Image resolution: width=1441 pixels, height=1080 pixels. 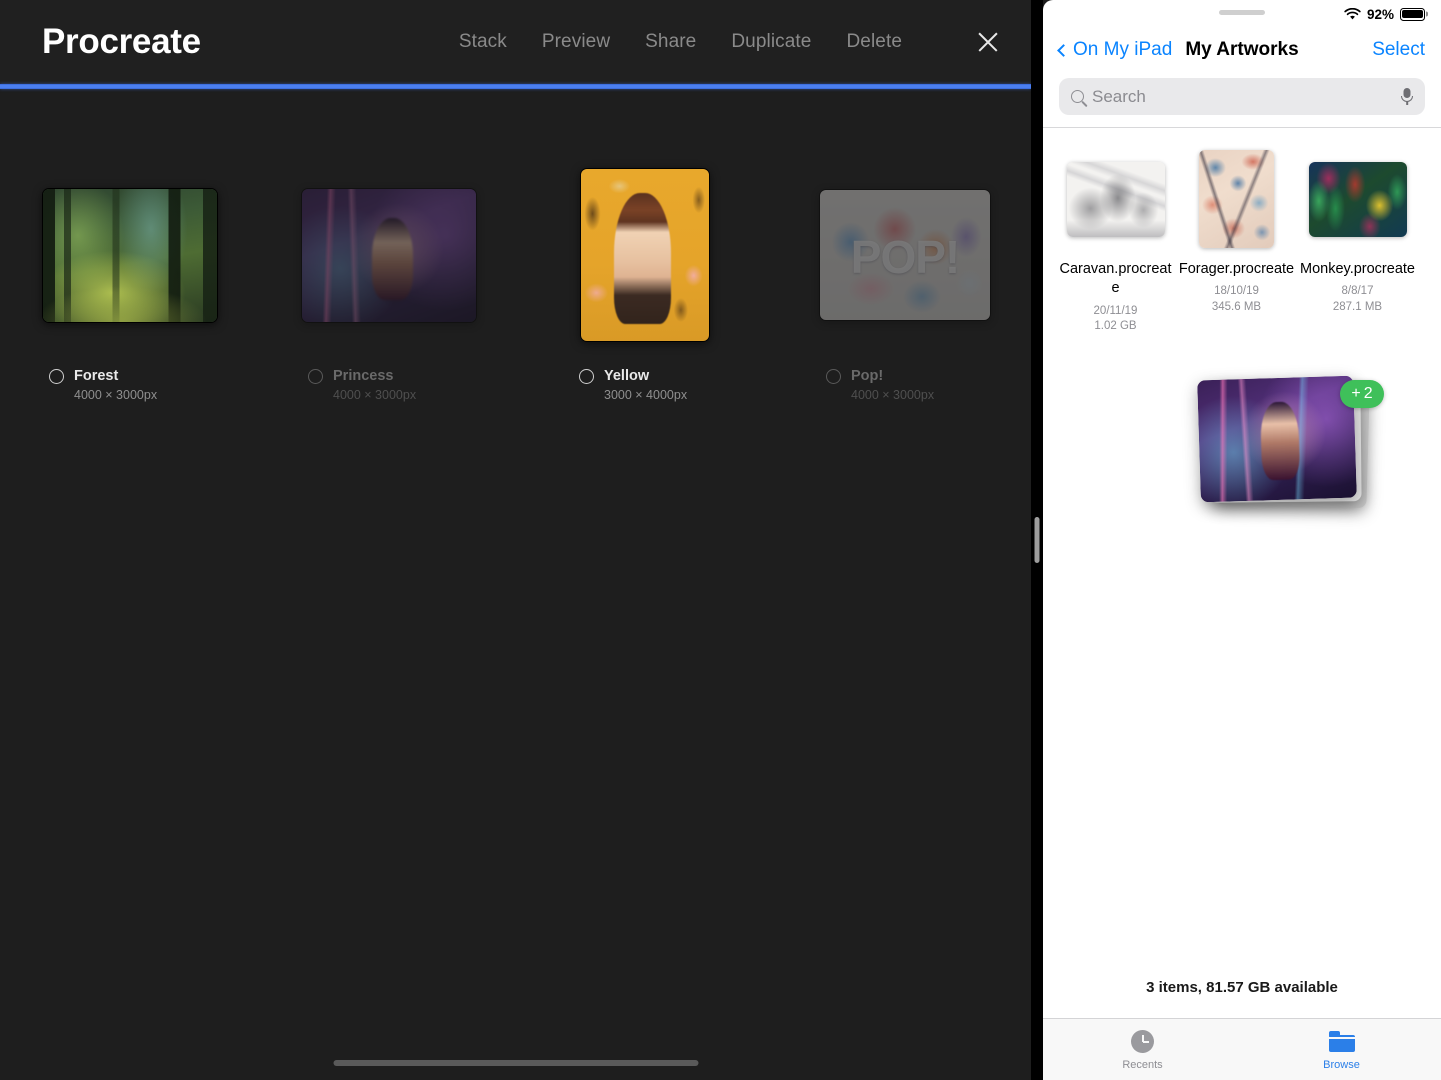 I want to click on select-button: Select, so click(x=1398, y=50).